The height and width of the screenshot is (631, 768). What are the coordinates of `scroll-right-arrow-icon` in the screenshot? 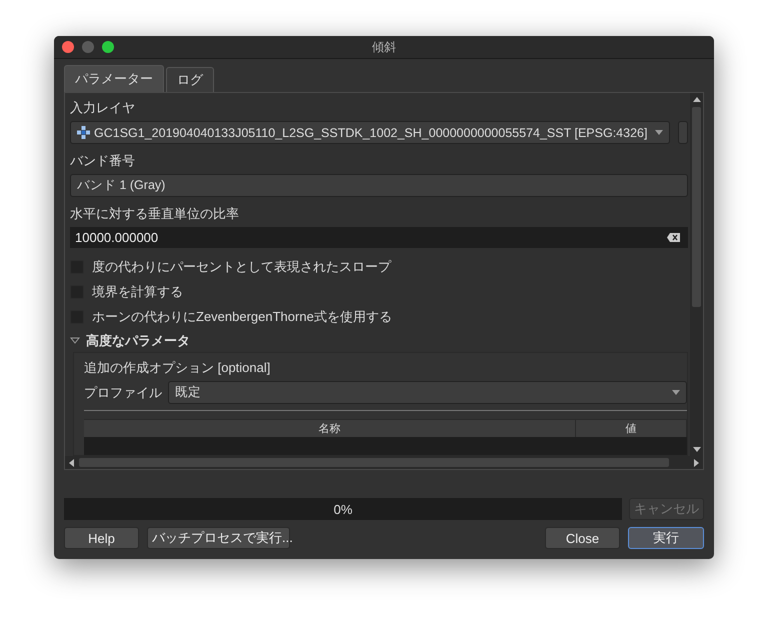 It's located at (696, 463).